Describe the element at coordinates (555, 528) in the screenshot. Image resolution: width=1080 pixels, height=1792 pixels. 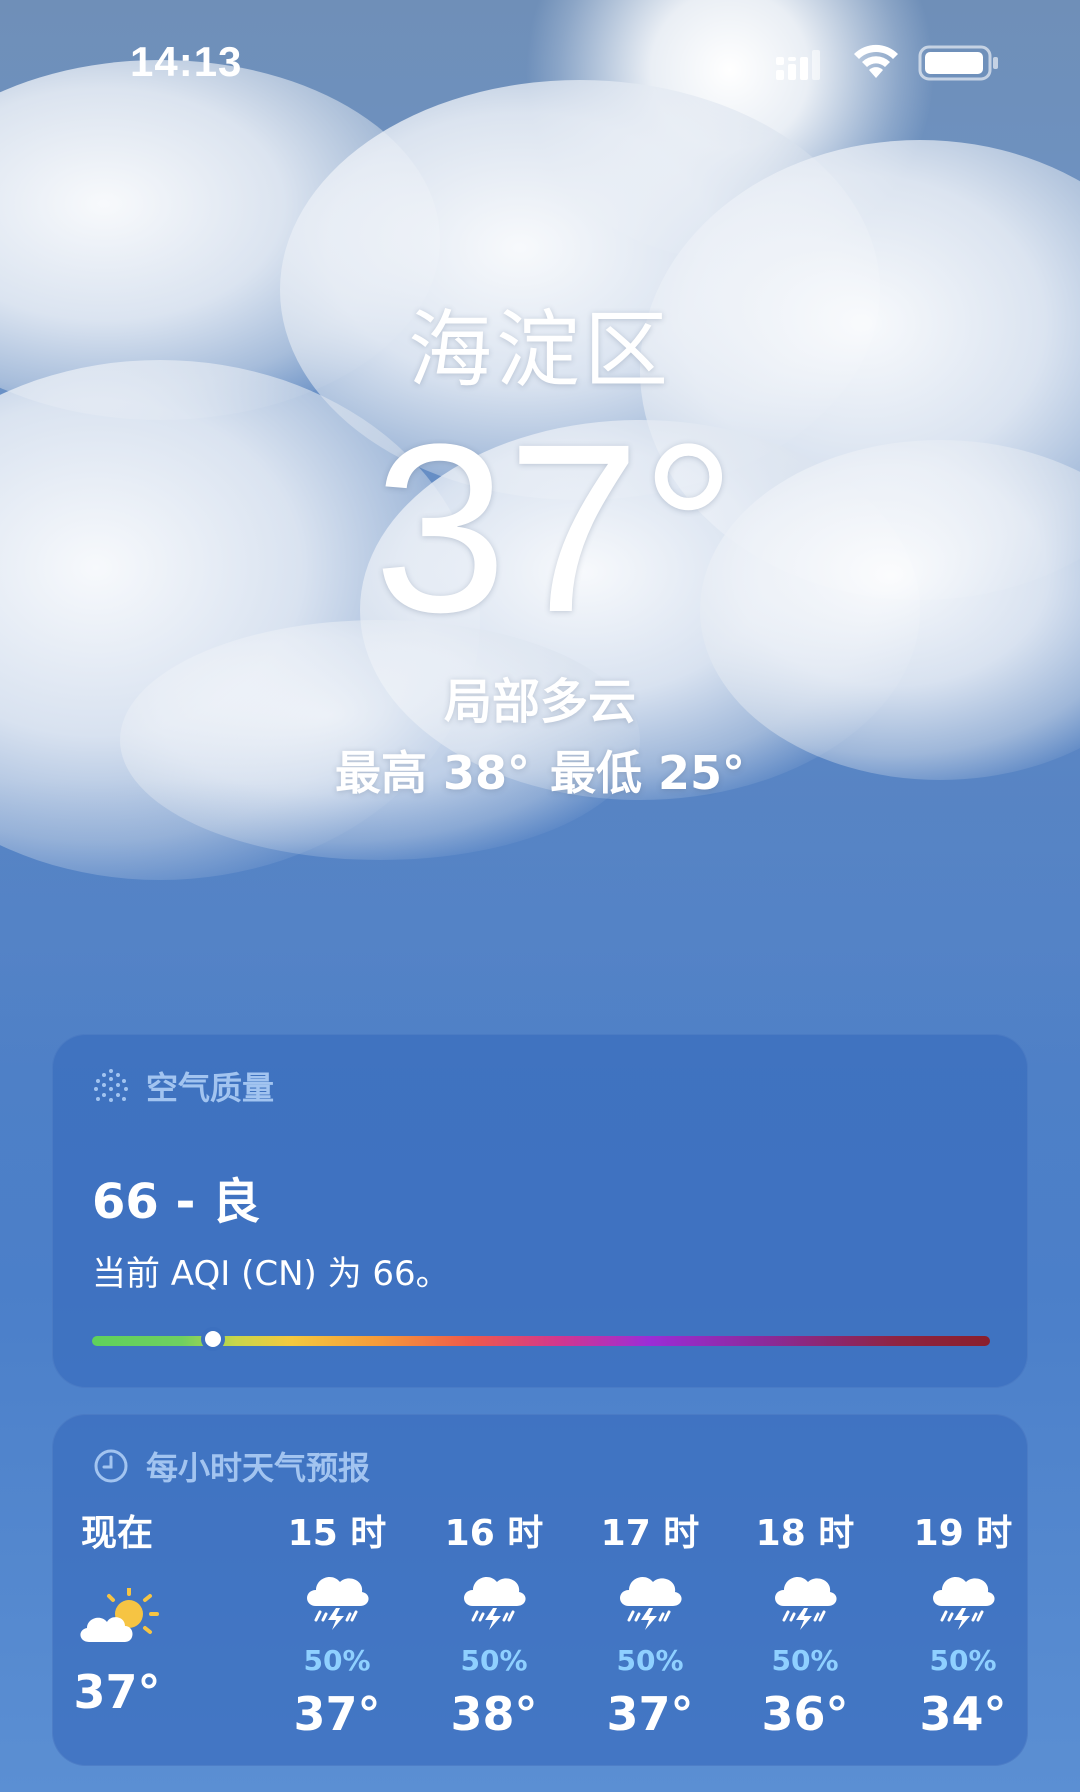
I see `current-temperature: 37°` at that location.